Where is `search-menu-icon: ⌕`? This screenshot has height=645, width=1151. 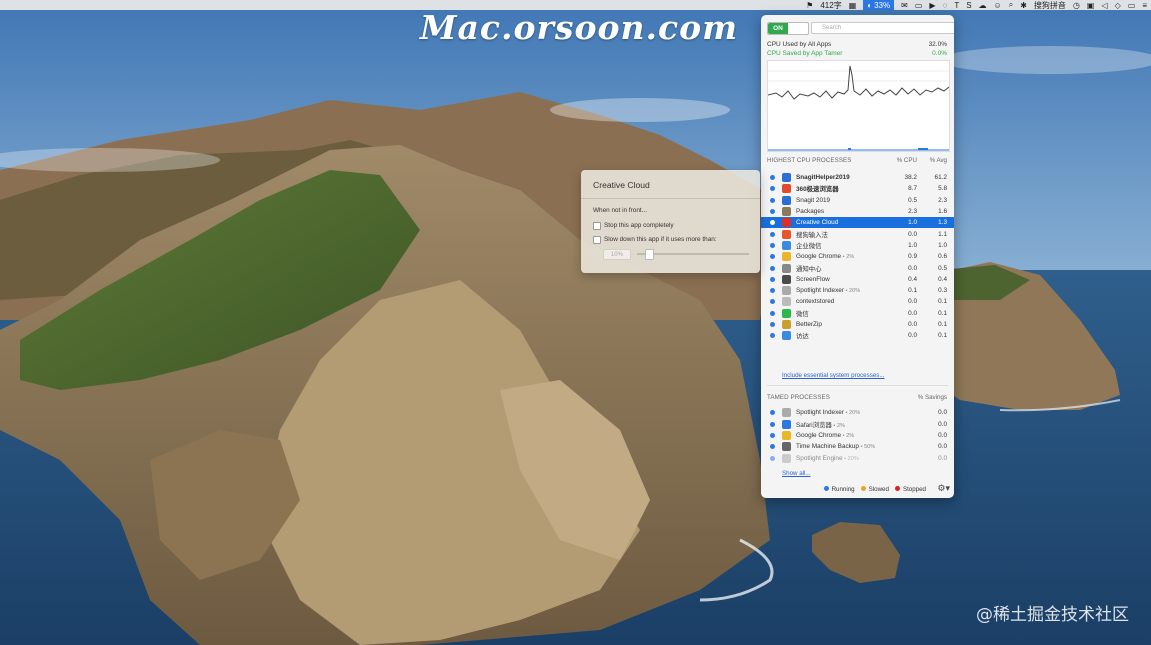 search-menu-icon: ⌕ is located at coordinates (1011, 5).